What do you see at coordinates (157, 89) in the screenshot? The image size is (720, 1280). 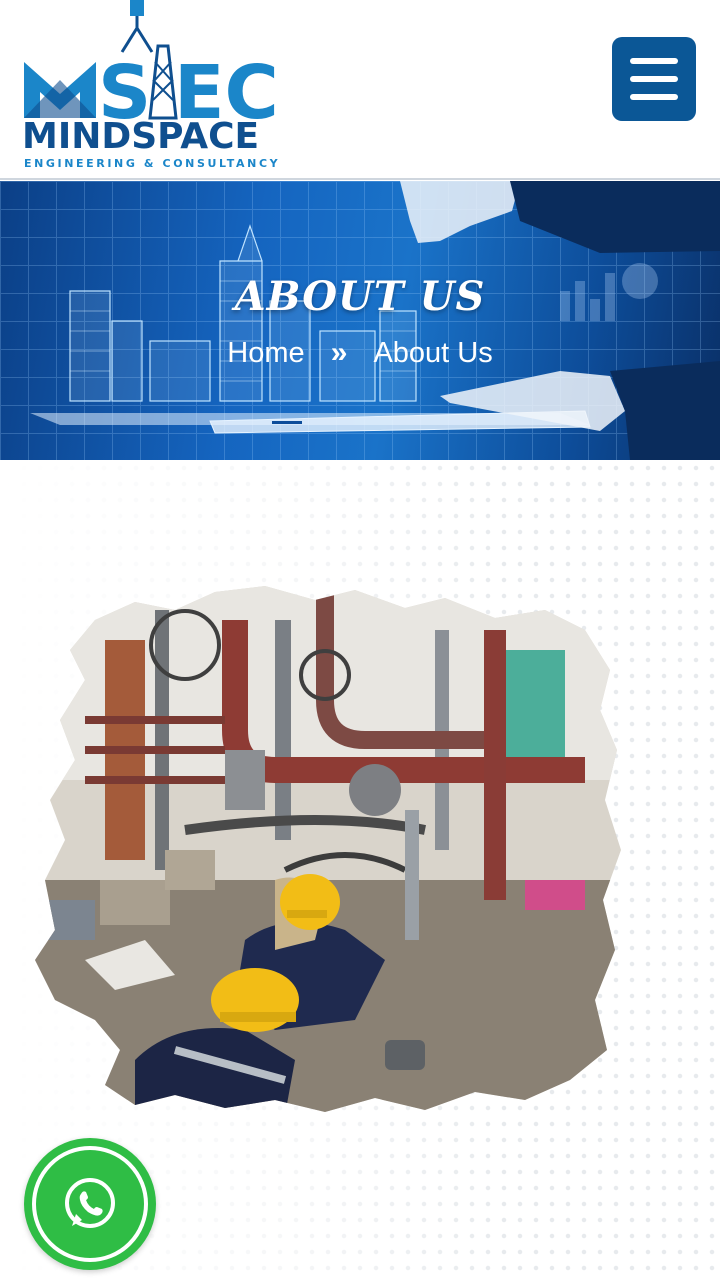 I see `site-logo: S EC MINDSPACE ENGINEERING & CONSULTANCY` at bounding box center [157, 89].